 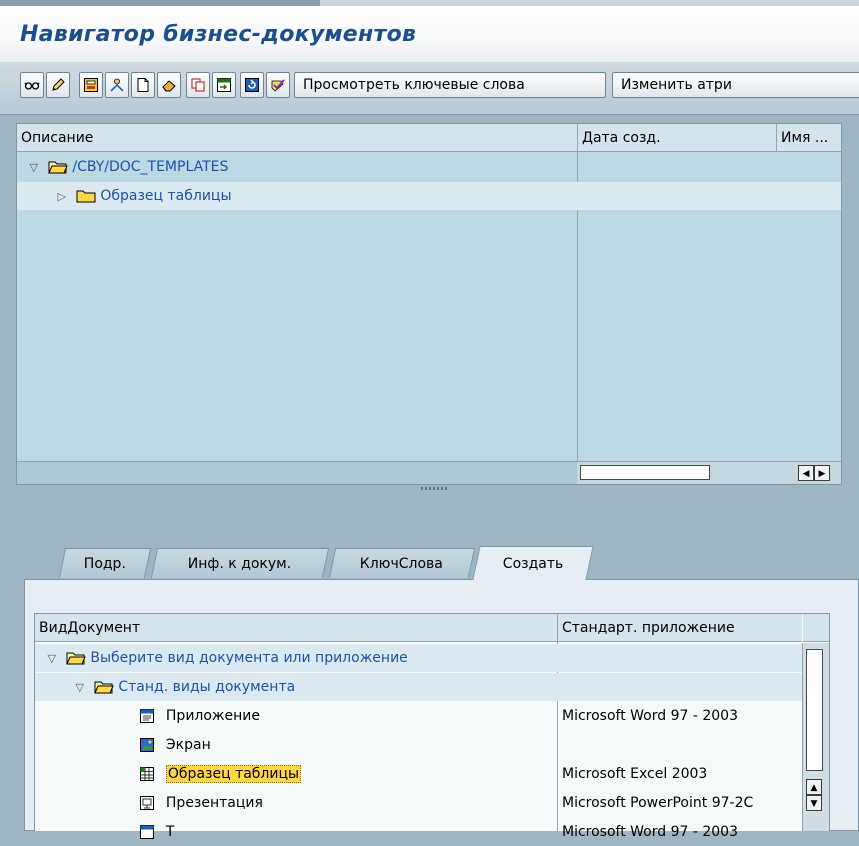 I want to click on column-header-spacer, so click(x=816, y=628).